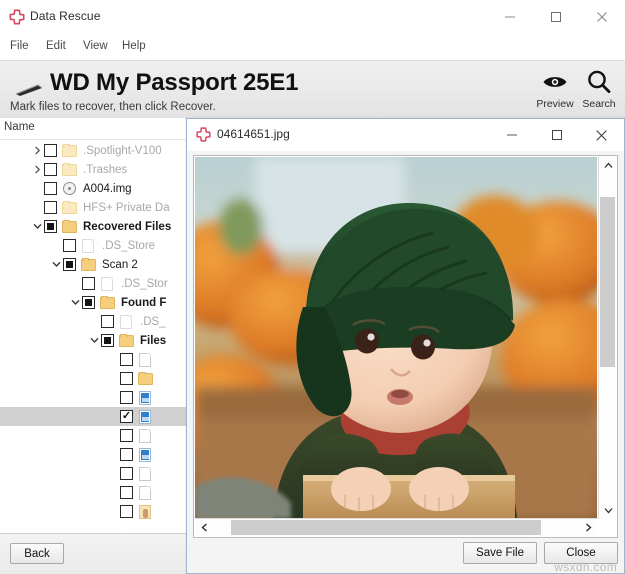 Image resolution: width=625 pixels, height=574 pixels. I want to click on tree-row-label: .Spotlight-V100, so click(122, 150).